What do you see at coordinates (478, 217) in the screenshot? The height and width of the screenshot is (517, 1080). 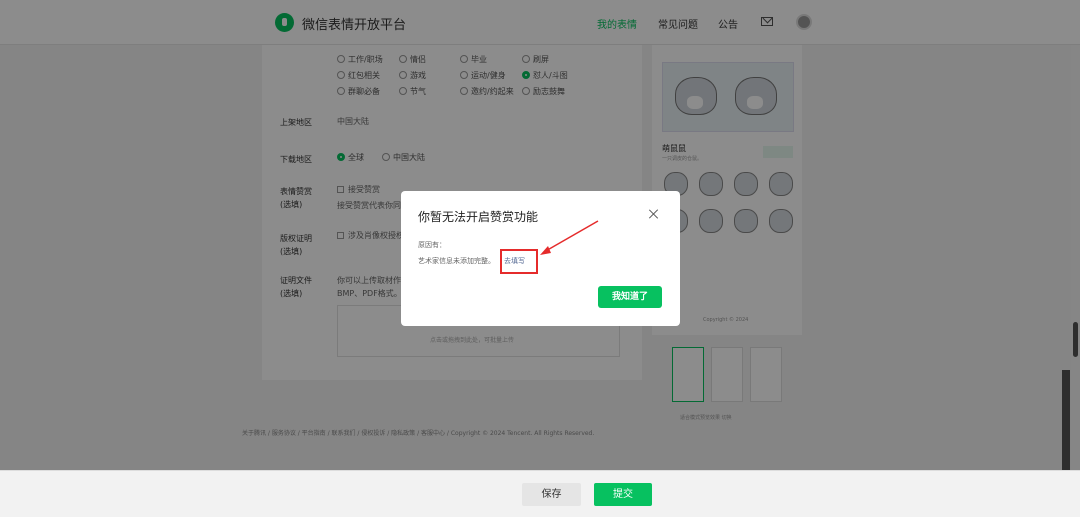 I see `dialog-title: 你暂无法开启赞赏功能` at bounding box center [478, 217].